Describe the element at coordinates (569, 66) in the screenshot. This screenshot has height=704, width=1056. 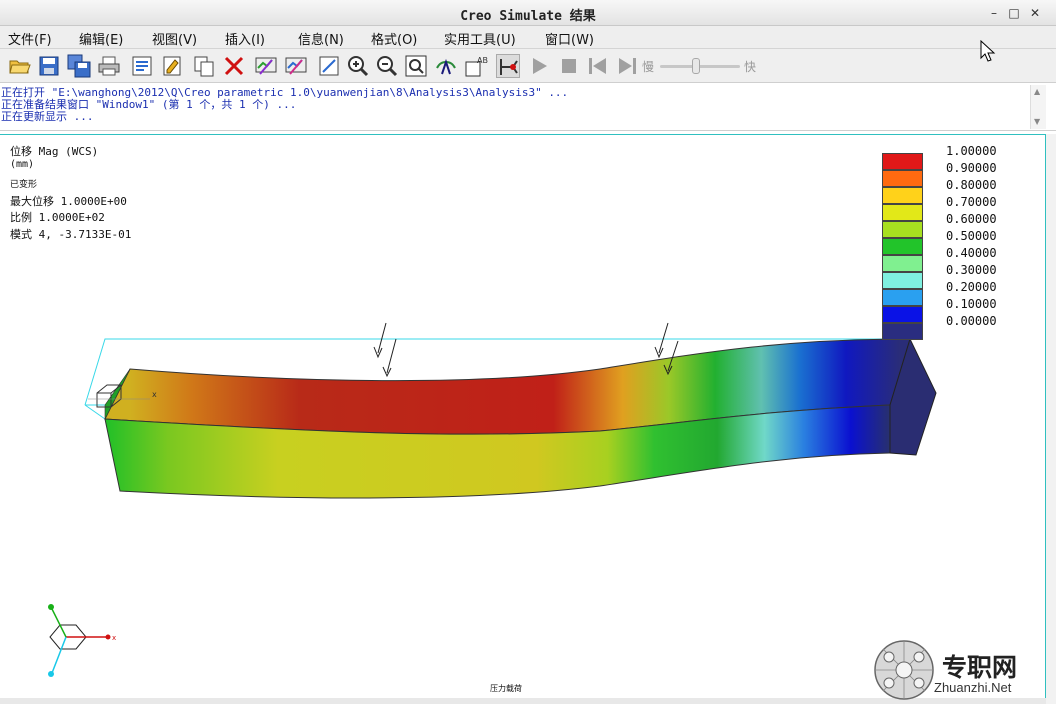
I see `stop-icon` at that location.